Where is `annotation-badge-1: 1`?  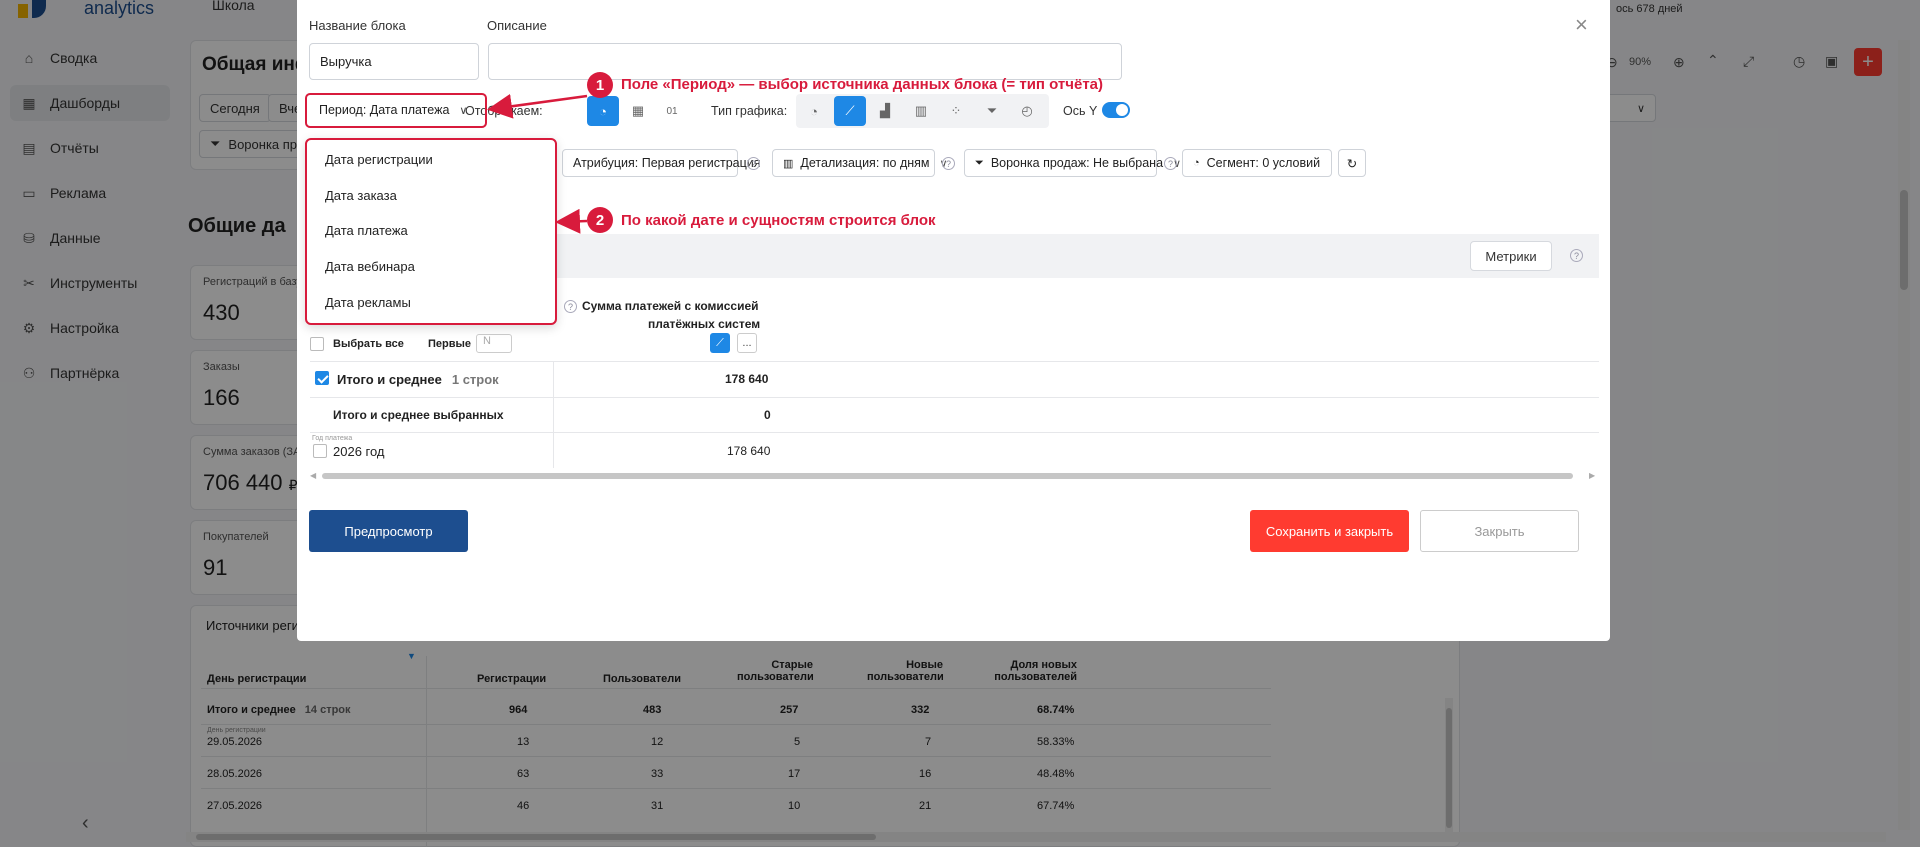
annotation-badge-1: 1 is located at coordinates (600, 85).